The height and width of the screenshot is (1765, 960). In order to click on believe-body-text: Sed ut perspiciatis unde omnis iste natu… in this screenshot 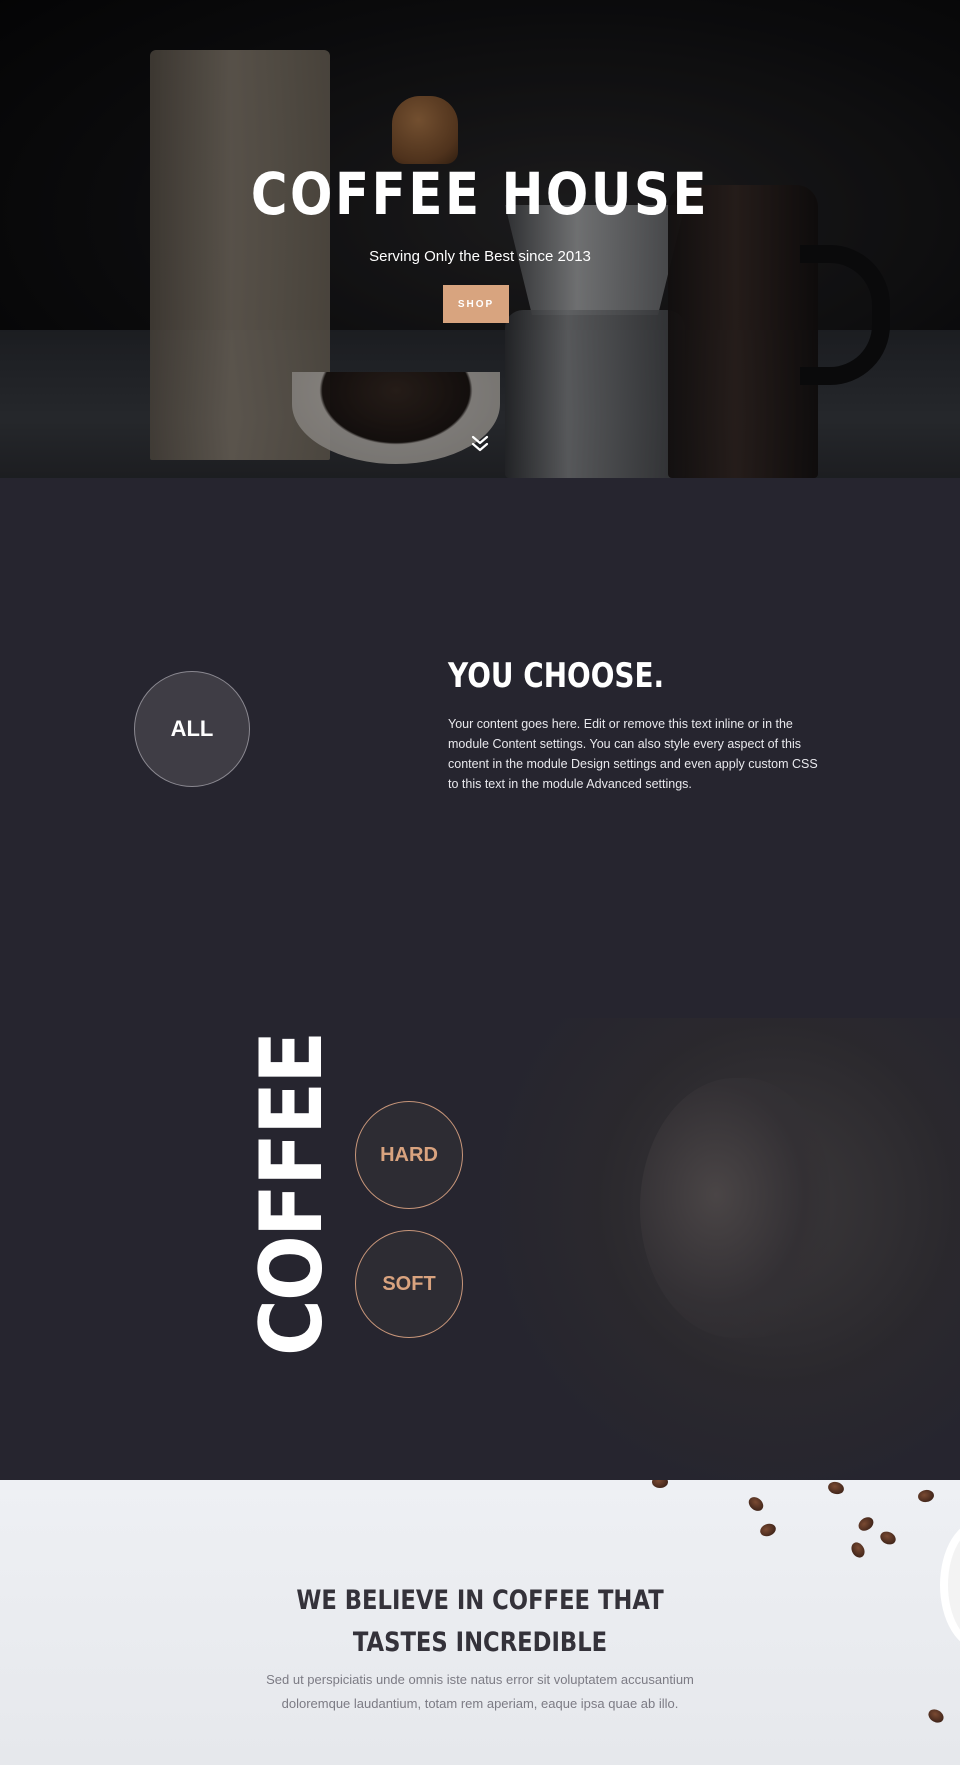, I will do `click(480, 1691)`.